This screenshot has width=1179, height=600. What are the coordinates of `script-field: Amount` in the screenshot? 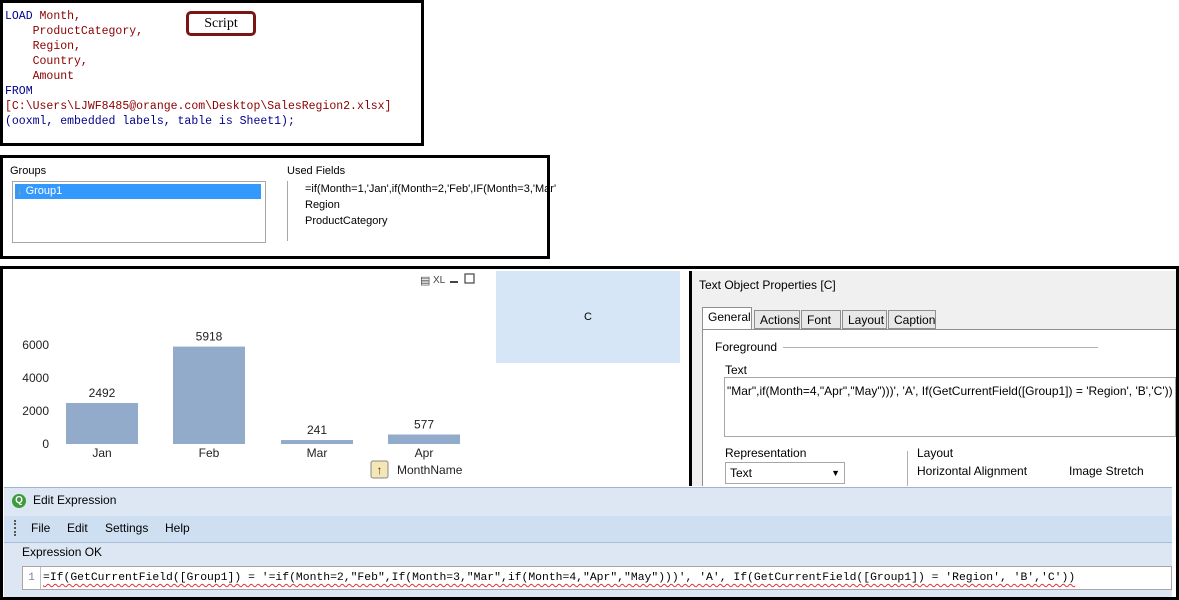 It's located at (53, 76).